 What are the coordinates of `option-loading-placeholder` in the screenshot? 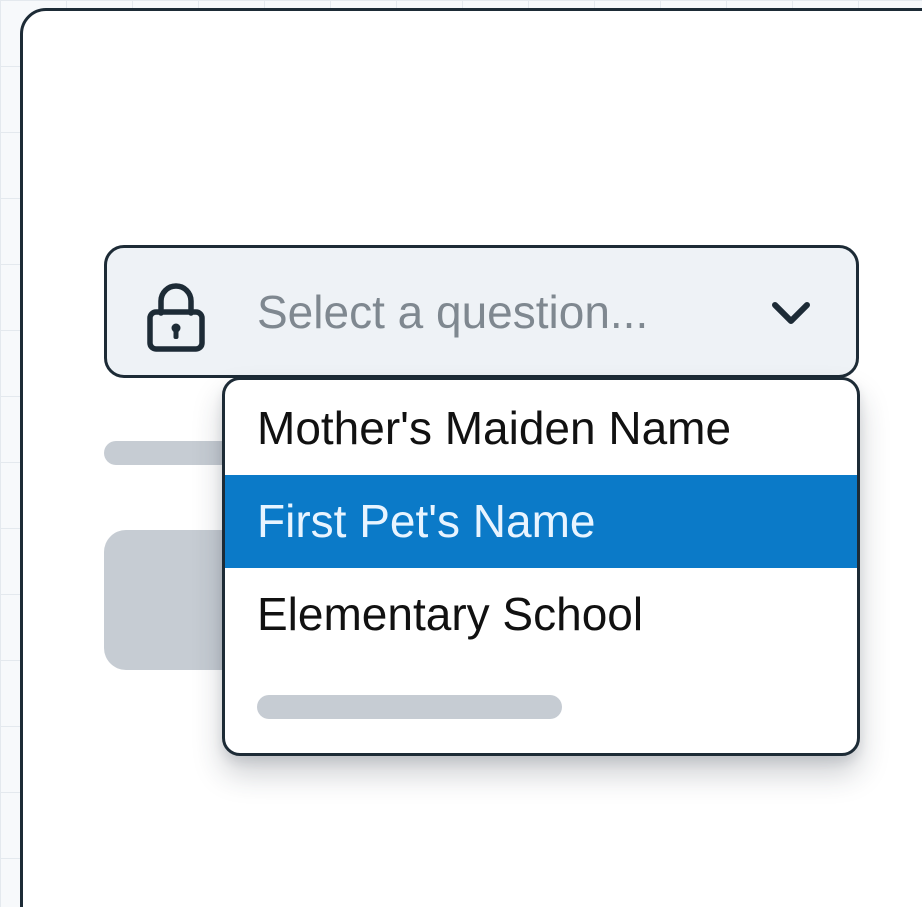 It's located at (409, 707).